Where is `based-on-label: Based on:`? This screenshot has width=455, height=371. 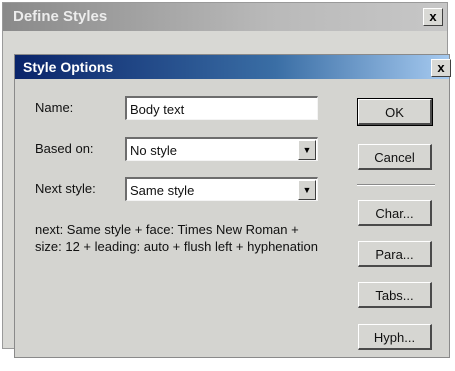
based-on-label: Based on: is located at coordinates (64, 148).